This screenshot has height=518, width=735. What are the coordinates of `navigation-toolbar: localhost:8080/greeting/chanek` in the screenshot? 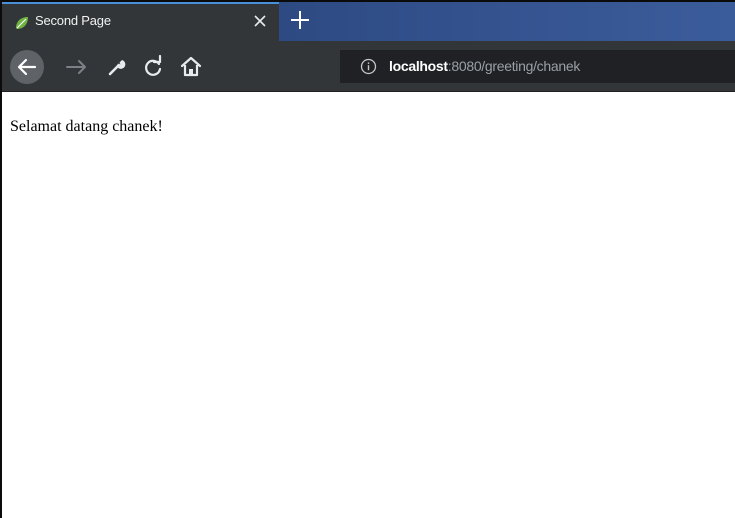 It's located at (368, 66).